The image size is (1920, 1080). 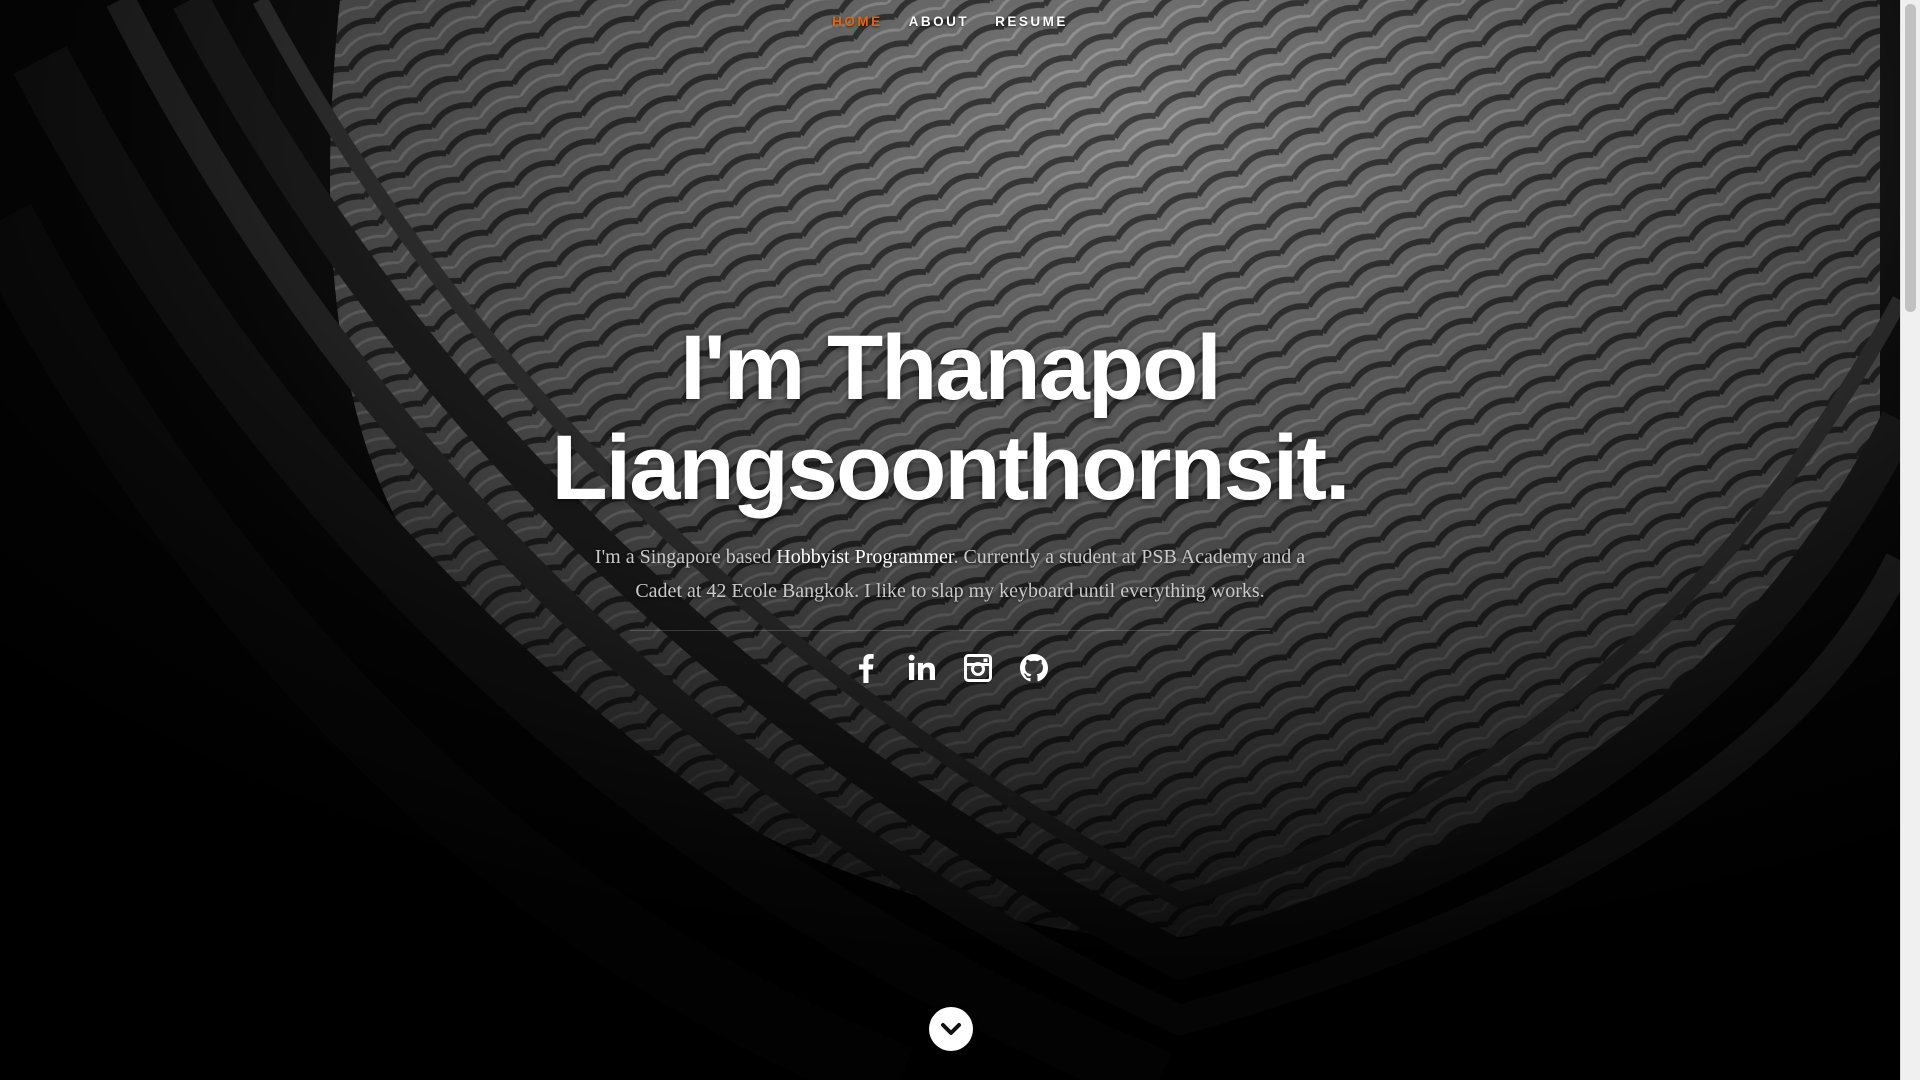 I want to click on facebook-link, so click(x=866, y=668).